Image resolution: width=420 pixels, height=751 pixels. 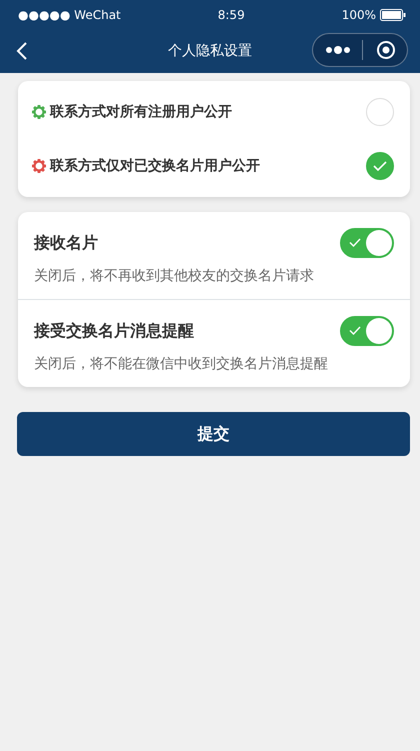 What do you see at coordinates (231, 15) in the screenshot?
I see `clock: 8:59` at bounding box center [231, 15].